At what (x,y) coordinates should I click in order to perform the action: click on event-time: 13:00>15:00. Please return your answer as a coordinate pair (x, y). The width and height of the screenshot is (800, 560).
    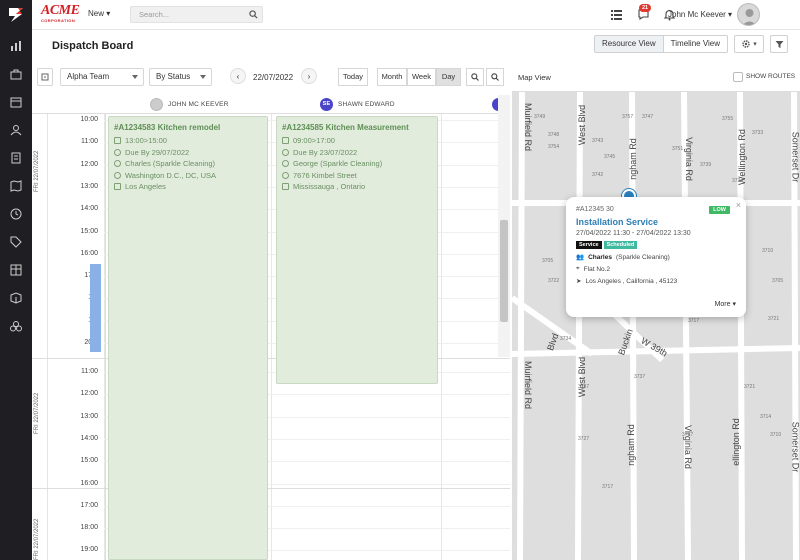
    Looking at the image, I should click on (146, 140).